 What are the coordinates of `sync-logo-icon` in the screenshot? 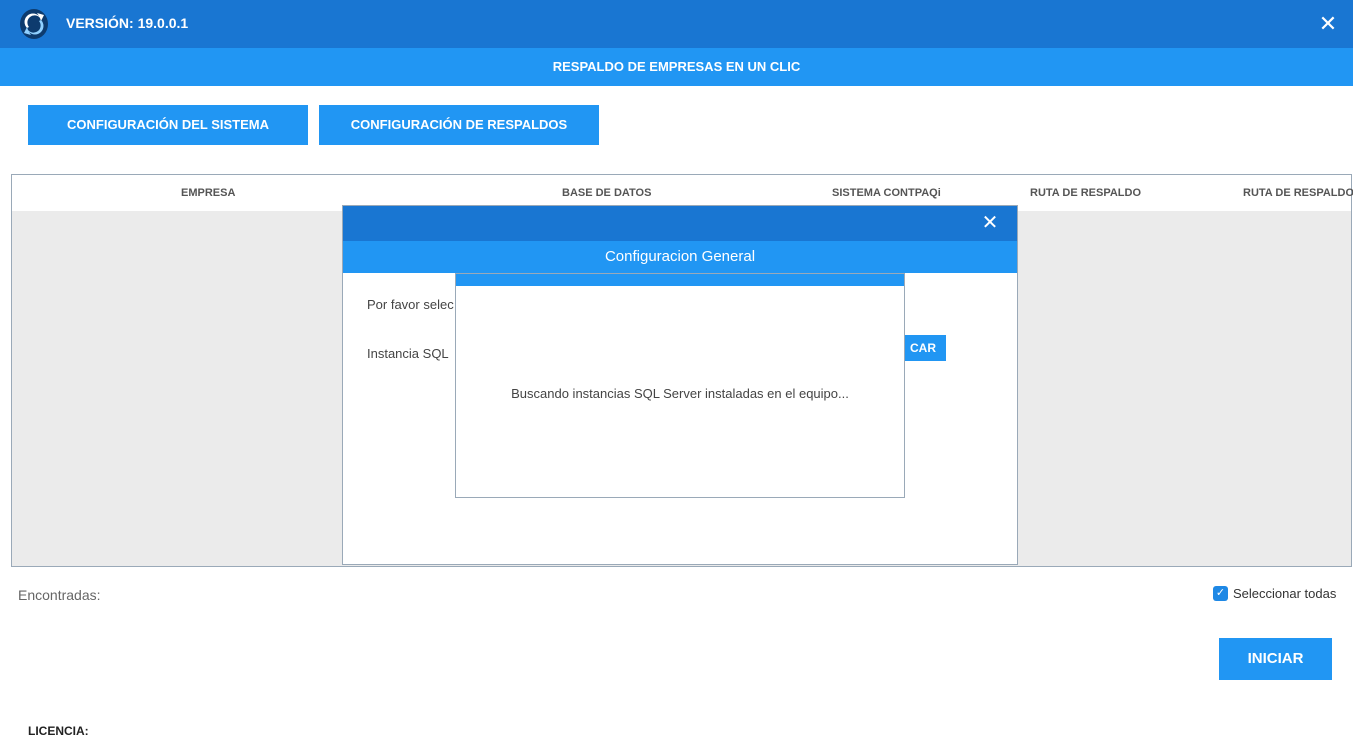 It's located at (34, 24).